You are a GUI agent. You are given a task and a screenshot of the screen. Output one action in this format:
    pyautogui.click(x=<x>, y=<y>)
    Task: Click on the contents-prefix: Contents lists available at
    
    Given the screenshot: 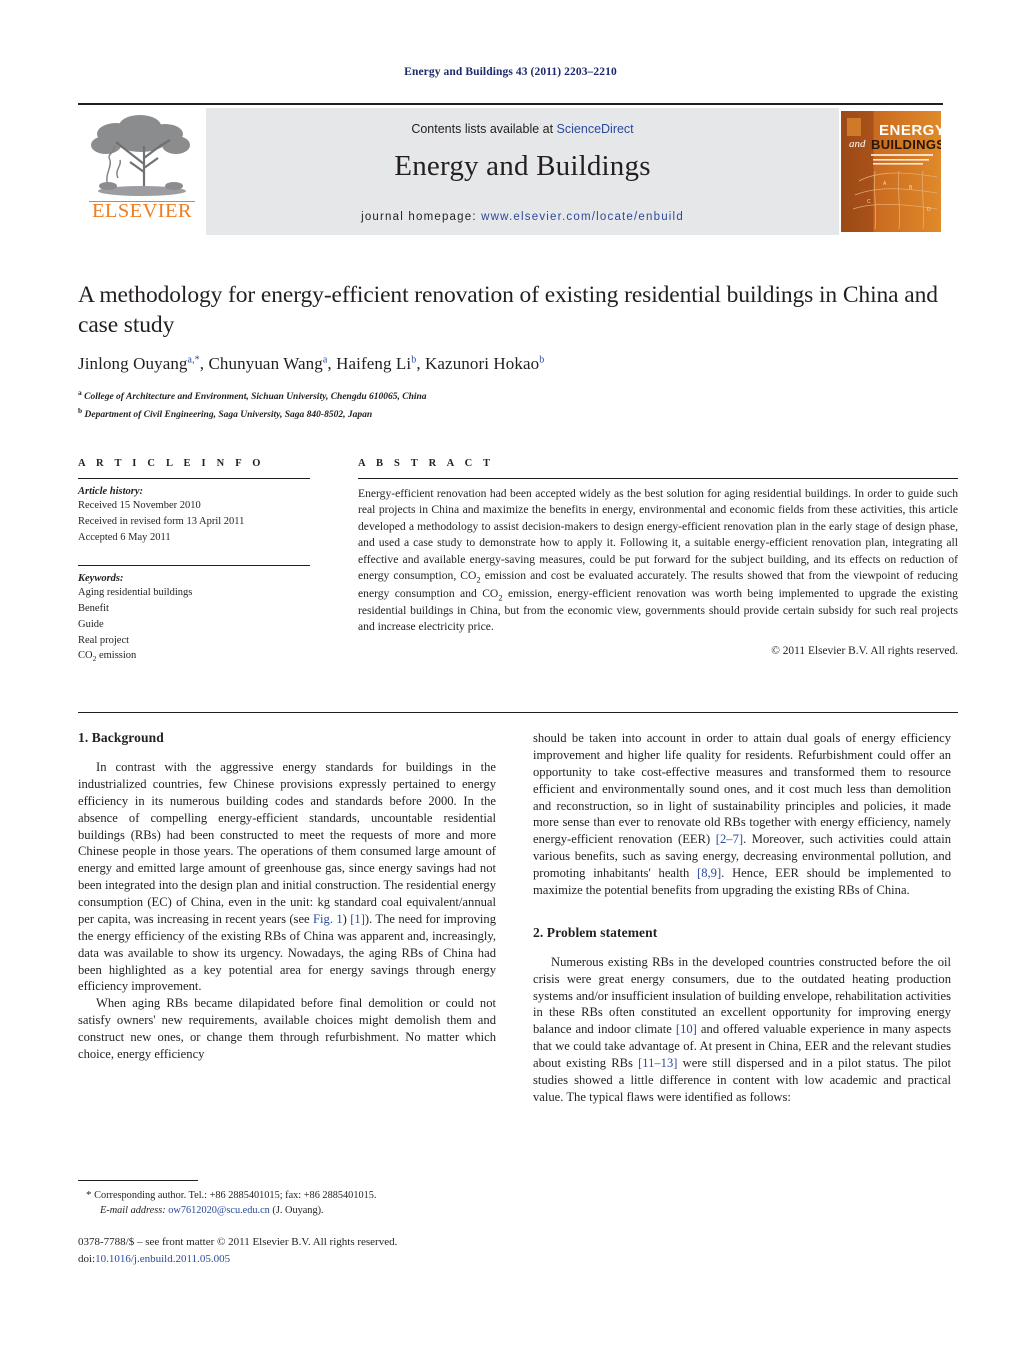 What is the action you would take?
    pyautogui.click(x=484, y=129)
    